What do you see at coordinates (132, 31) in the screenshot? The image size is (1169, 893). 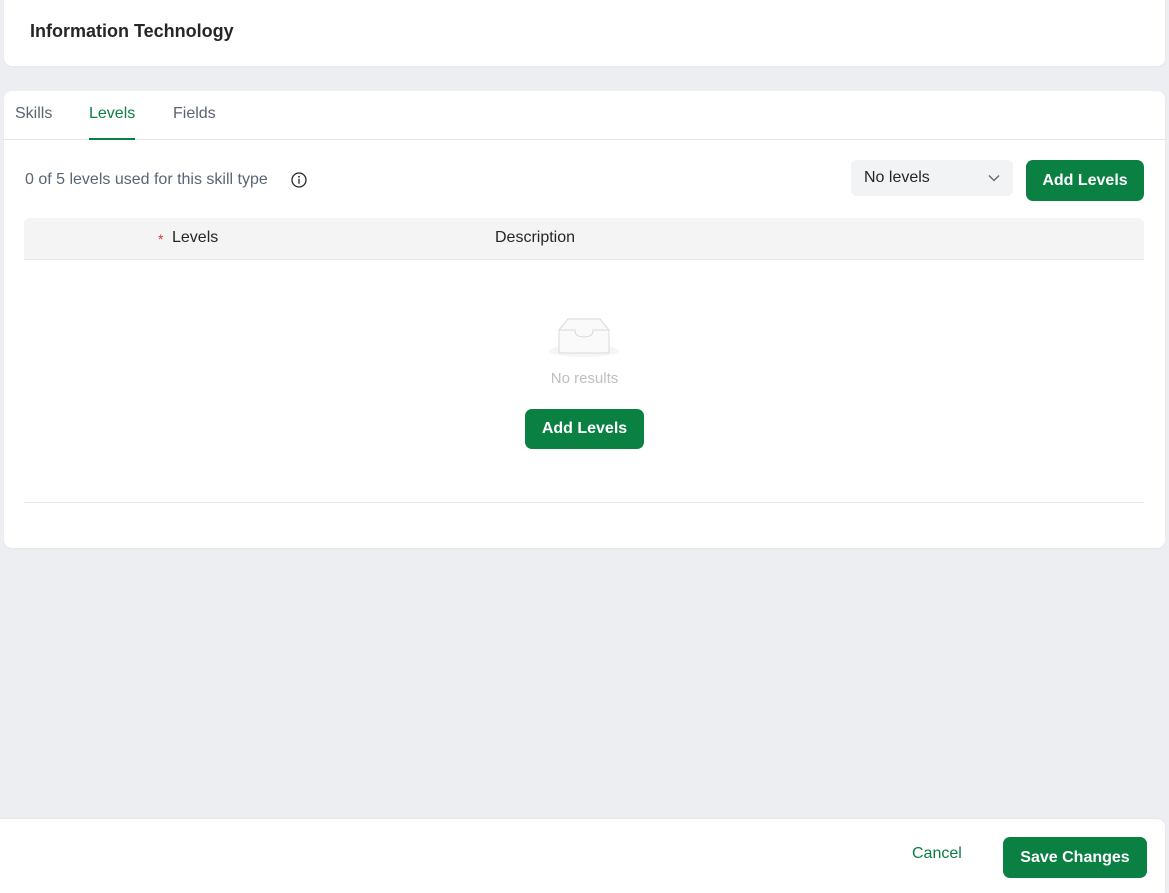 I see `page-title: Information Technology` at bounding box center [132, 31].